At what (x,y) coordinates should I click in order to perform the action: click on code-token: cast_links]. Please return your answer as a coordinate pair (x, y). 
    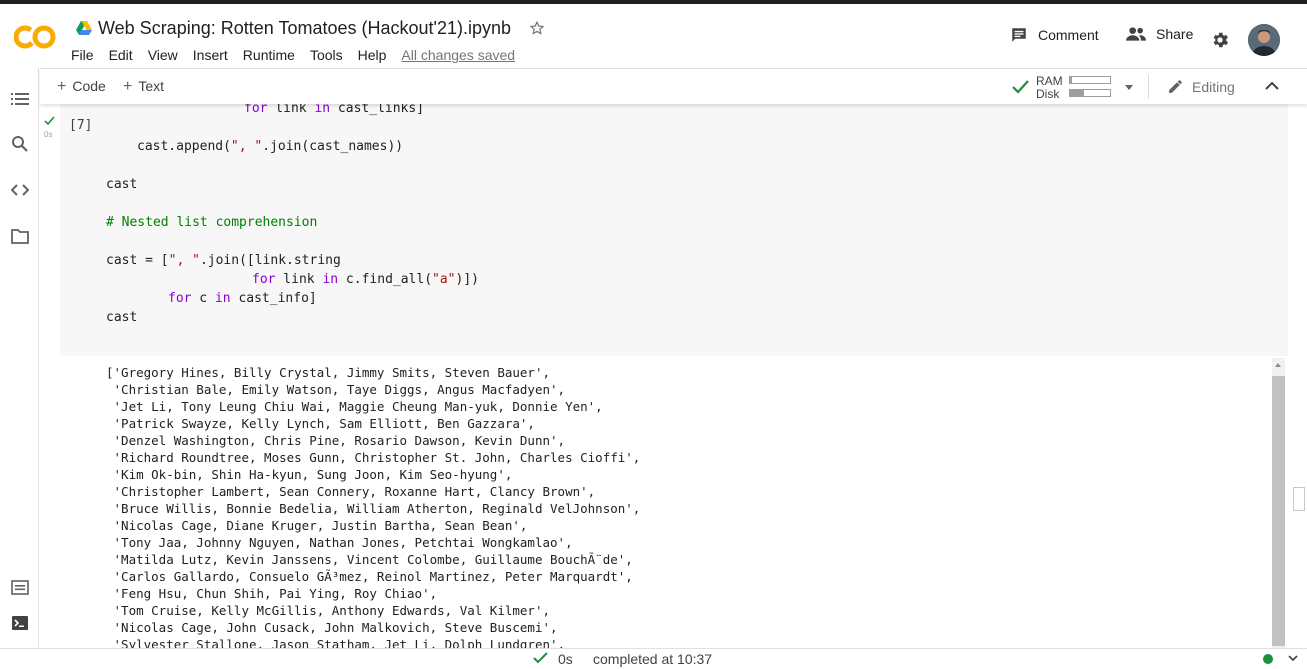
    Looking at the image, I should click on (377, 110).